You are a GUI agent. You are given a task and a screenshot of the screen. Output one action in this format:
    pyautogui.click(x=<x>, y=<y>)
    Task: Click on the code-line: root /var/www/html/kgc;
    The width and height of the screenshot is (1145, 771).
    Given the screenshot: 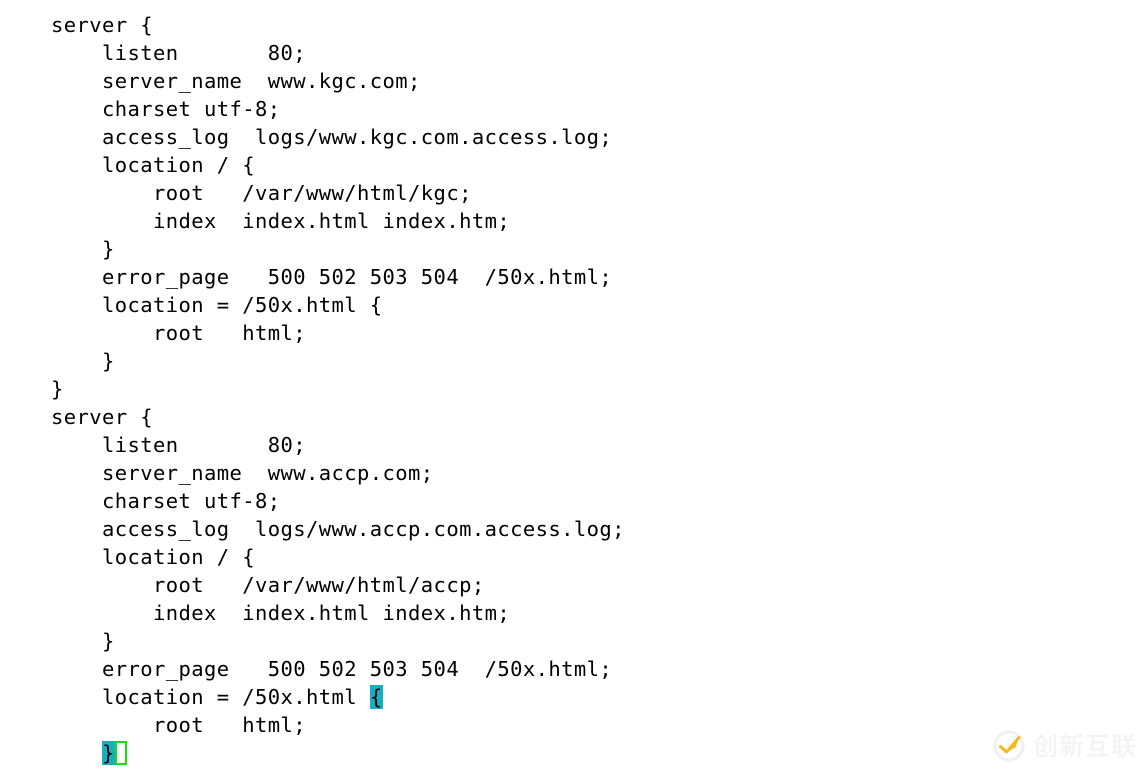 What is the action you would take?
    pyautogui.click(x=598, y=193)
    